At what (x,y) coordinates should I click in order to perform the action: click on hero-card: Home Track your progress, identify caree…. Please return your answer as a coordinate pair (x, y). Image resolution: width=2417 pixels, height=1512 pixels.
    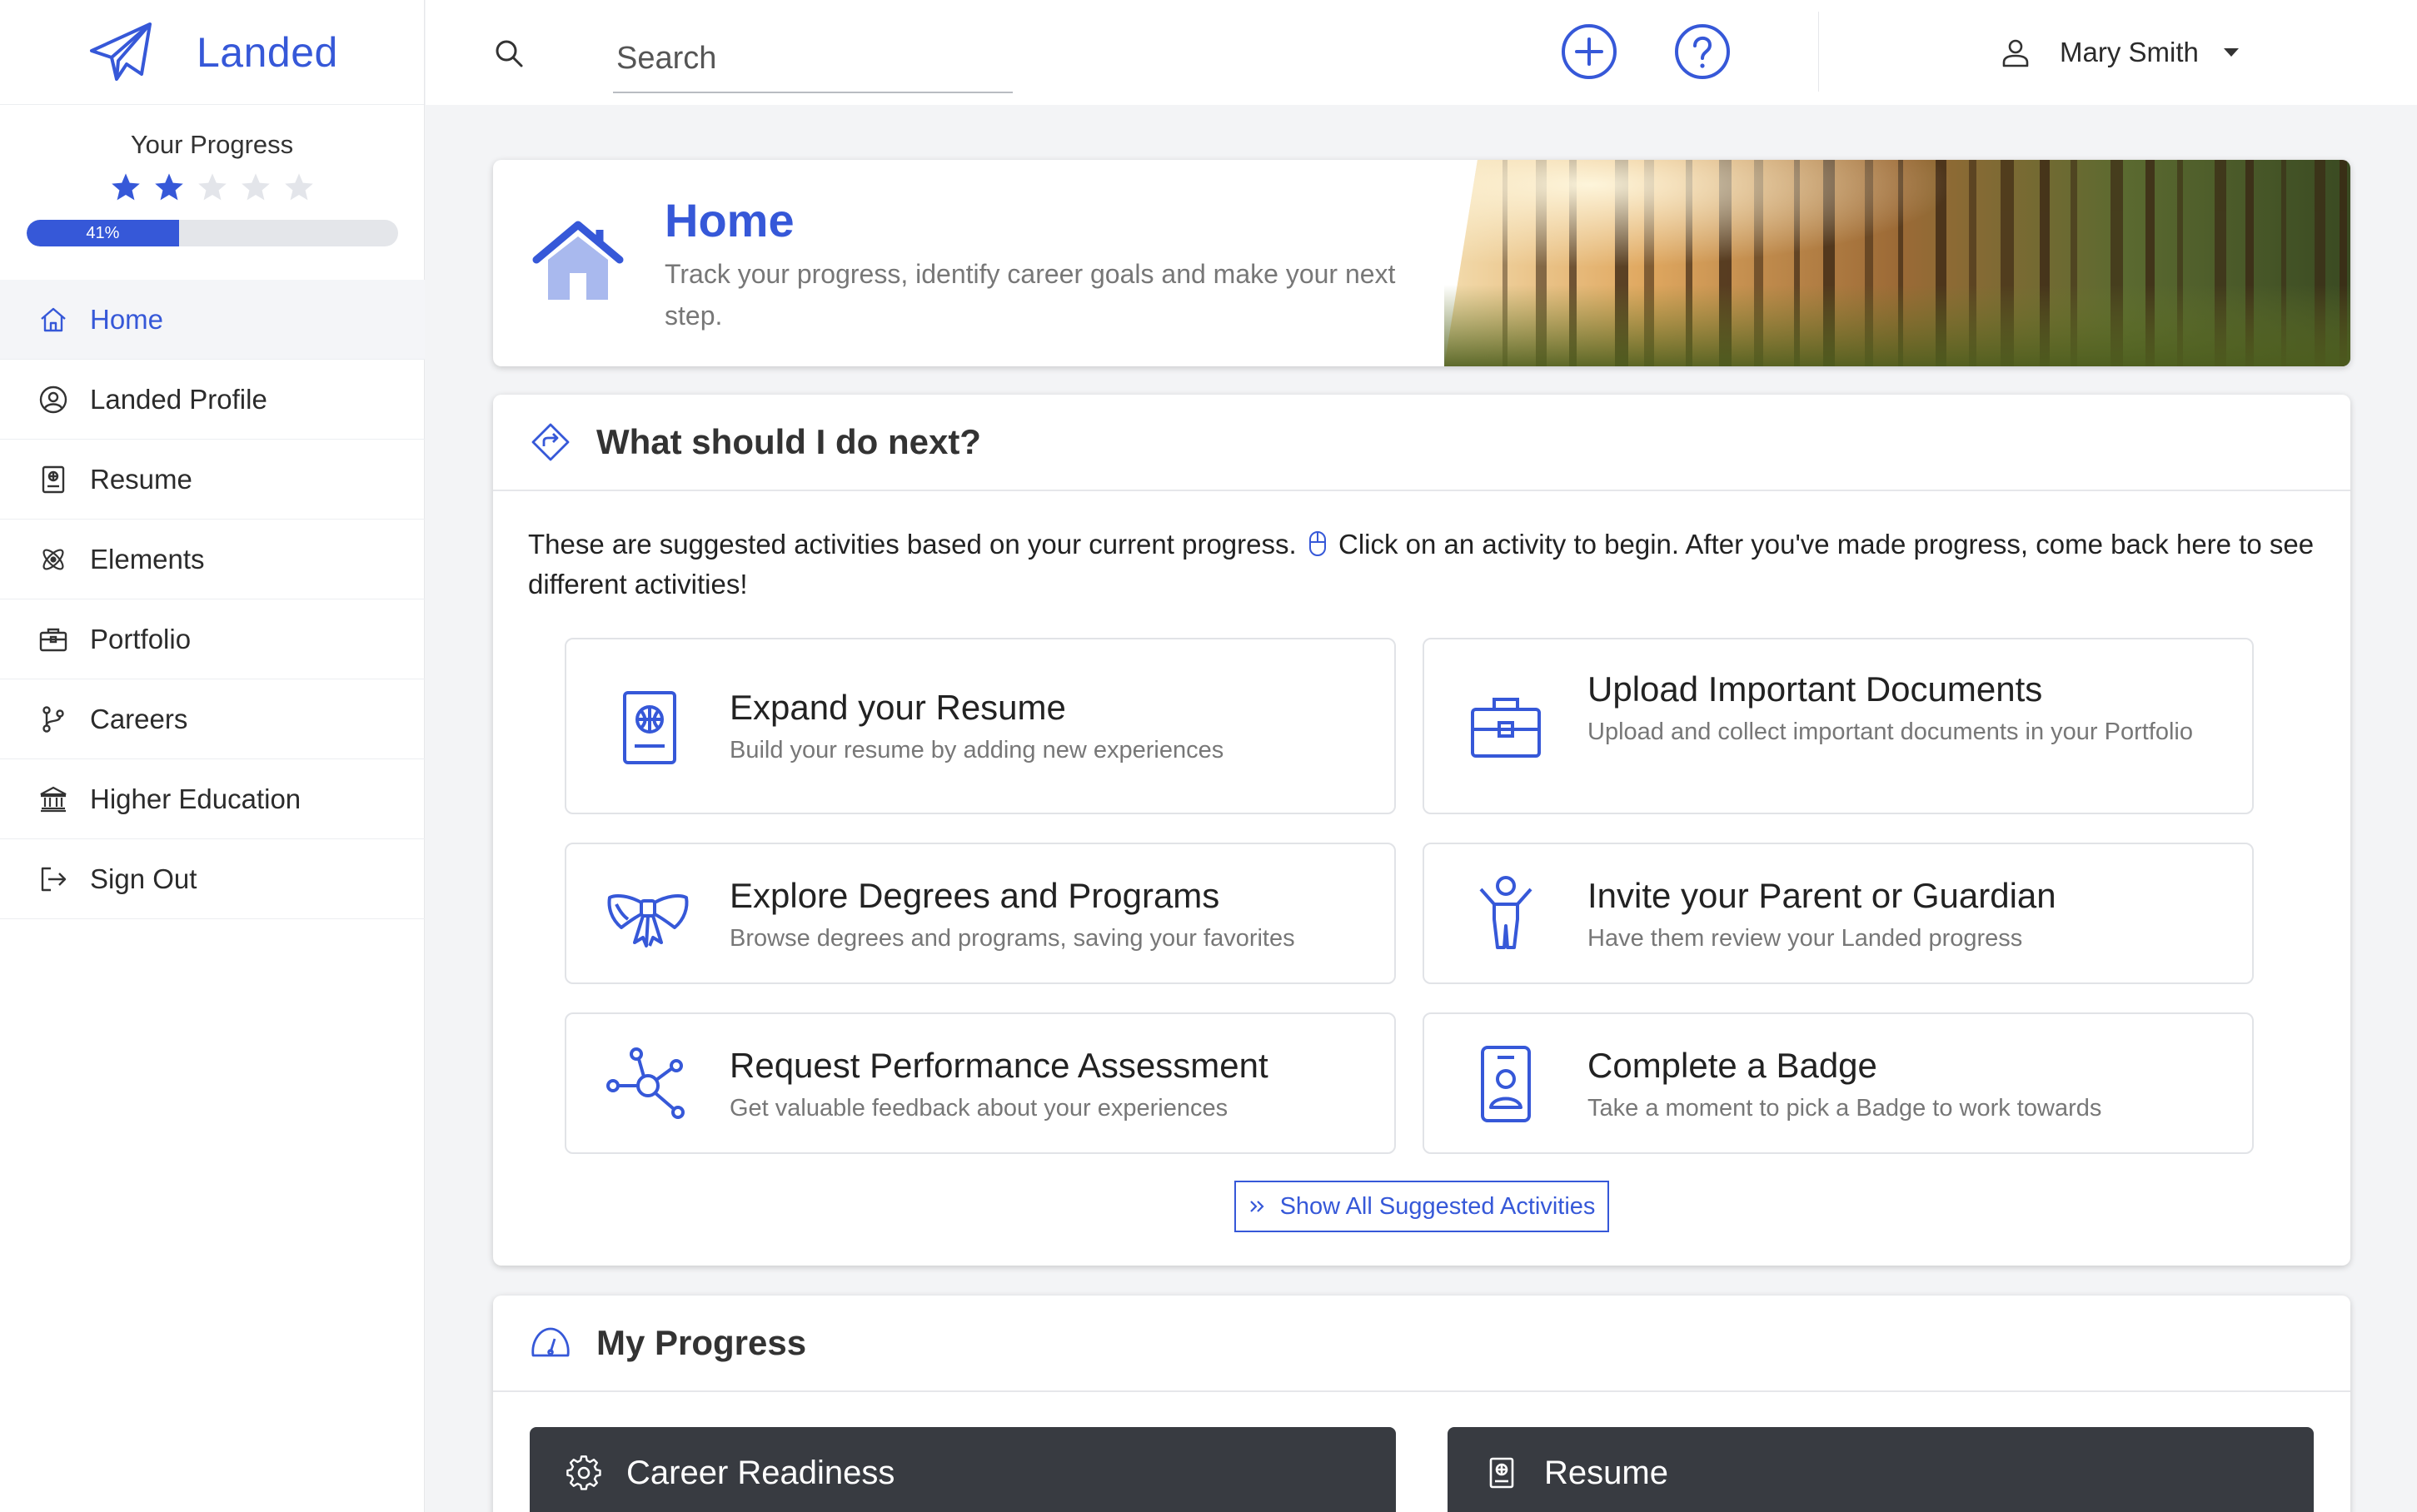
    Looking at the image, I should click on (1422, 263).